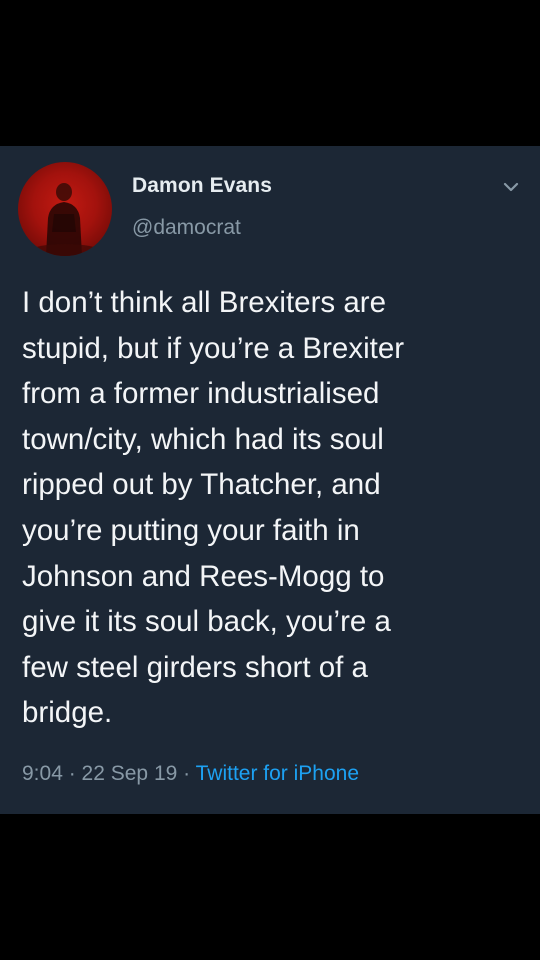 The width and height of the screenshot is (540, 960). Describe the element at coordinates (42, 773) in the screenshot. I see `tweet-time: 9:04` at that location.